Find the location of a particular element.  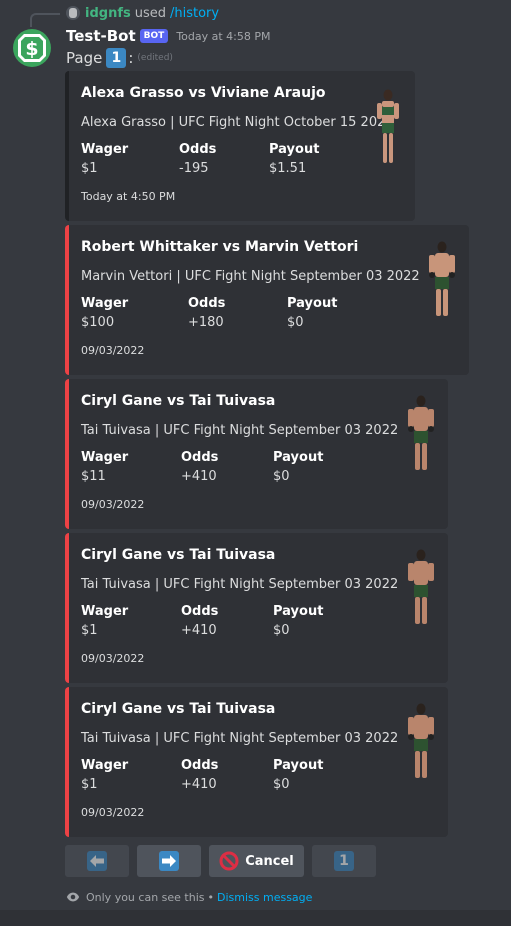

previous-page-button is located at coordinates (97, 861).